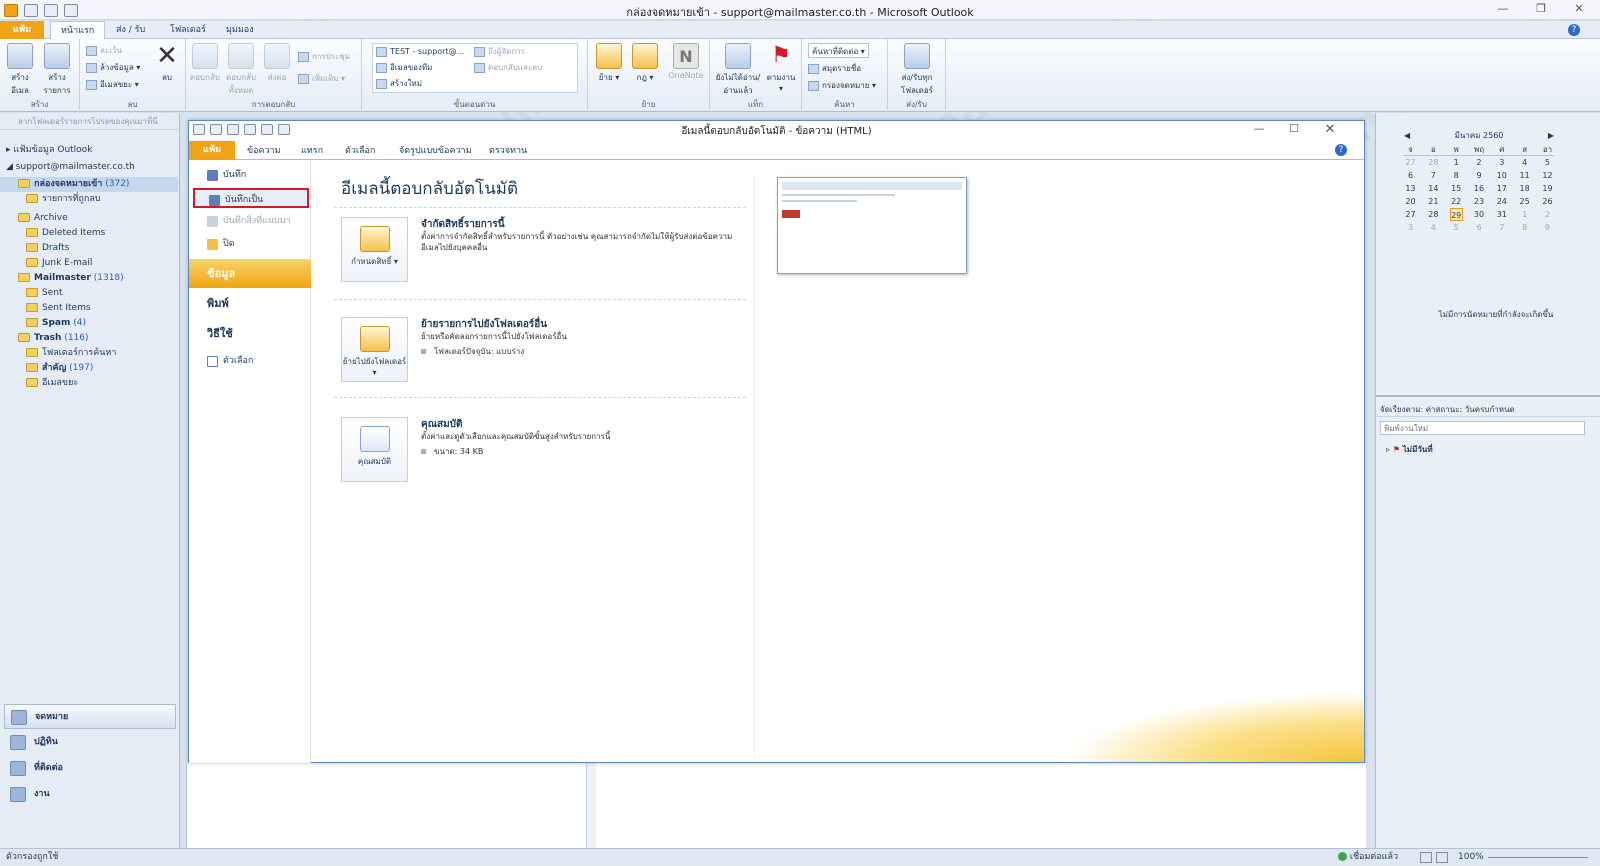 This screenshot has width=1600, height=866. What do you see at coordinates (89, 278) in the screenshot?
I see `folder-mailmaster: Mailmaster (1318)` at bounding box center [89, 278].